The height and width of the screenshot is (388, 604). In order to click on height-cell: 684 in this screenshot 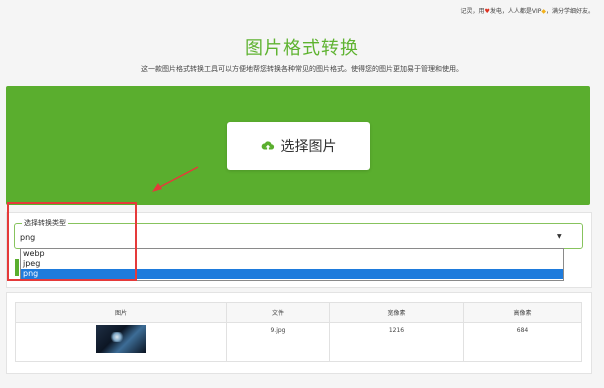, I will do `click(522, 342)`.